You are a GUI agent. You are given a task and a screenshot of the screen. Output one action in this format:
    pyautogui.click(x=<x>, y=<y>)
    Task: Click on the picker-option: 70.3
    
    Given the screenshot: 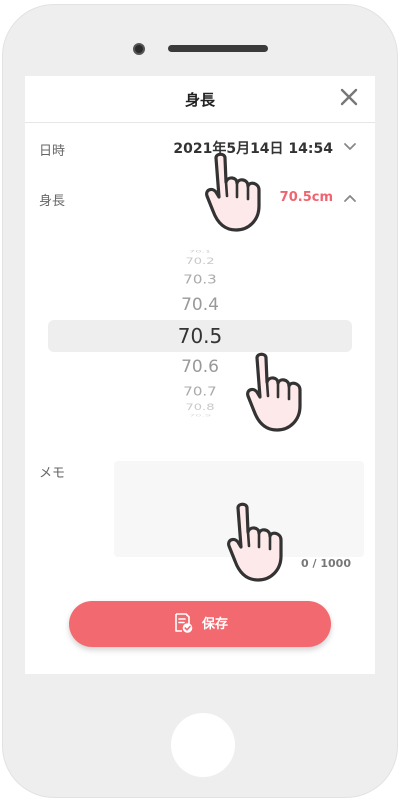 What is the action you would take?
    pyautogui.click(x=200, y=278)
    